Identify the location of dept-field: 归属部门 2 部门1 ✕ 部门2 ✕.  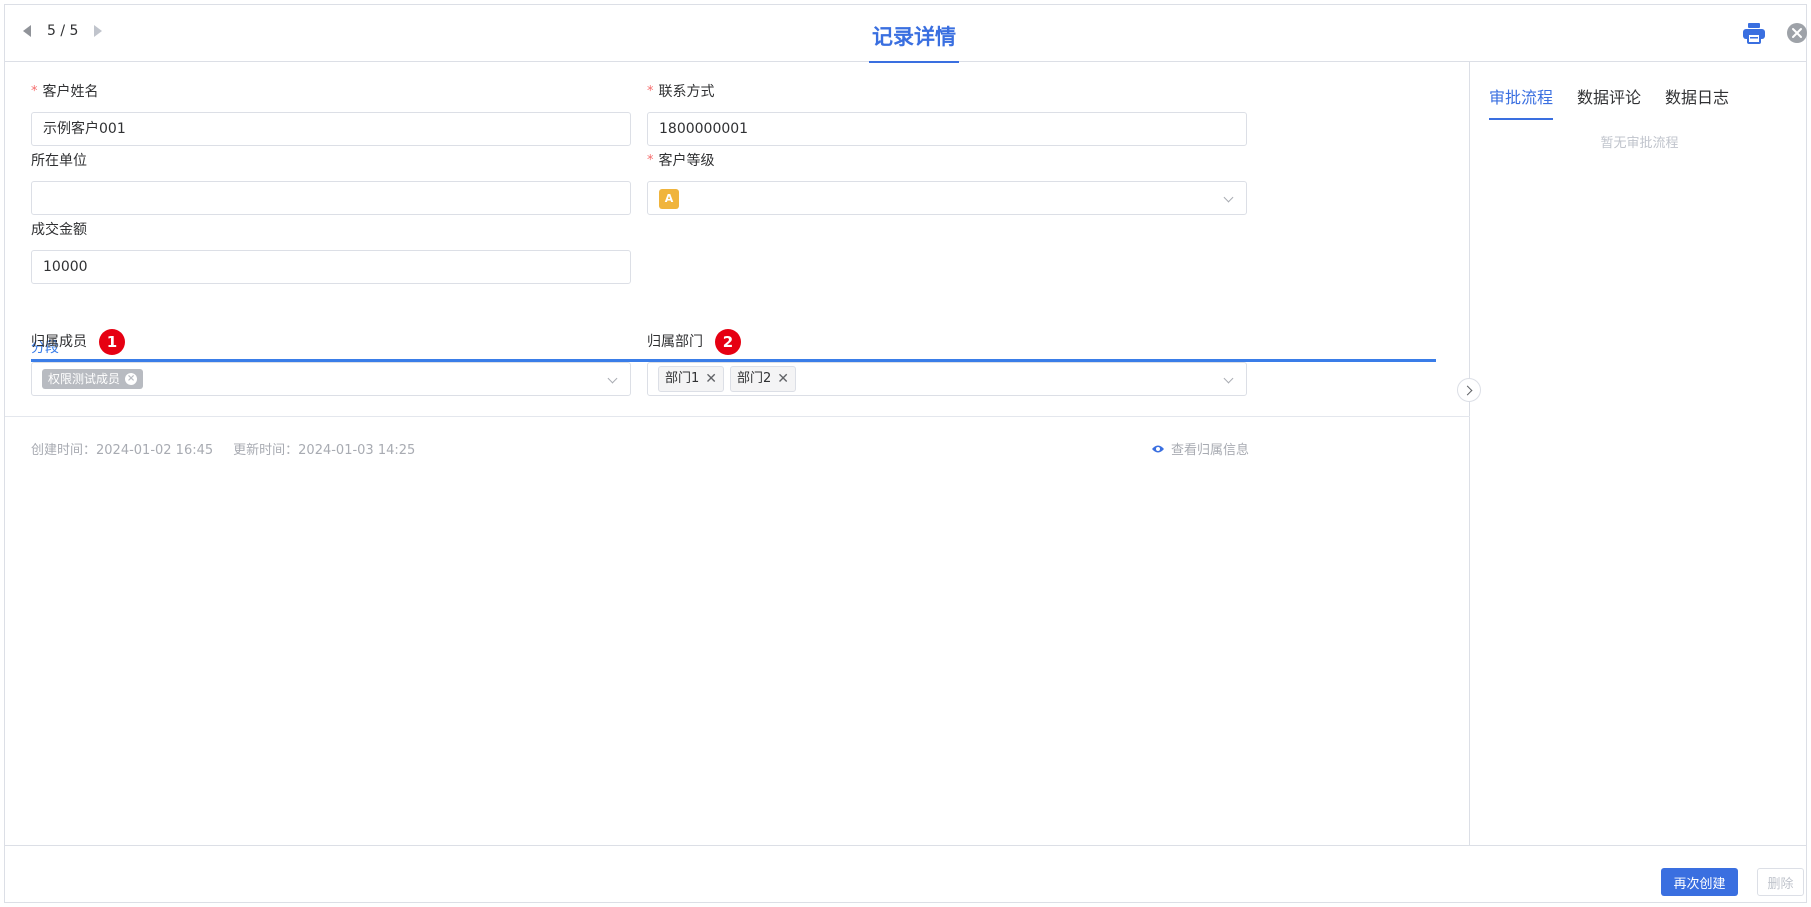
(947, 365).